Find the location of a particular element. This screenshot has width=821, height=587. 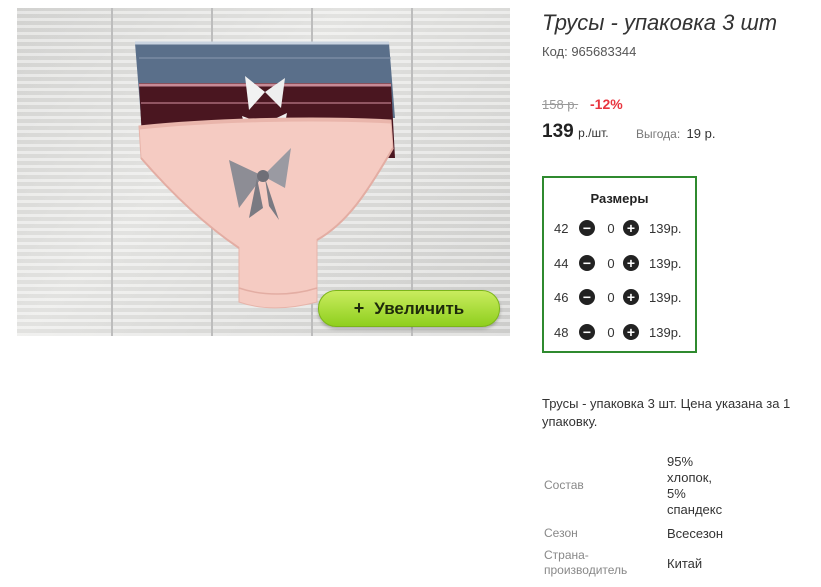

benefit-label: Выгода: is located at coordinates (658, 134).